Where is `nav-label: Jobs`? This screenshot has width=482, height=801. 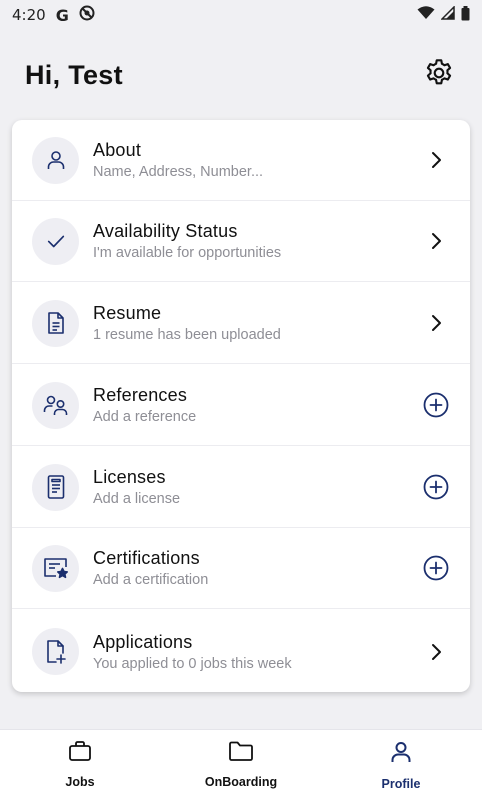 nav-label: Jobs is located at coordinates (80, 782).